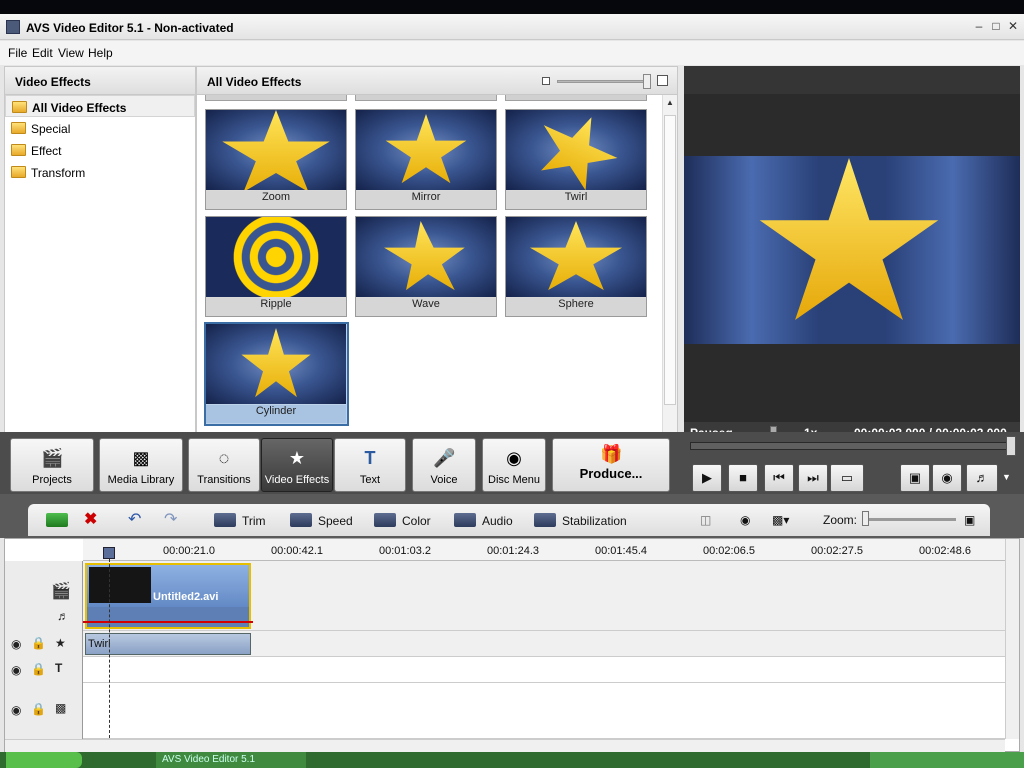  What do you see at coordinates (100, 53) in the screenshot?
I see `menu-help: Help` at bounding box center [100, 53].